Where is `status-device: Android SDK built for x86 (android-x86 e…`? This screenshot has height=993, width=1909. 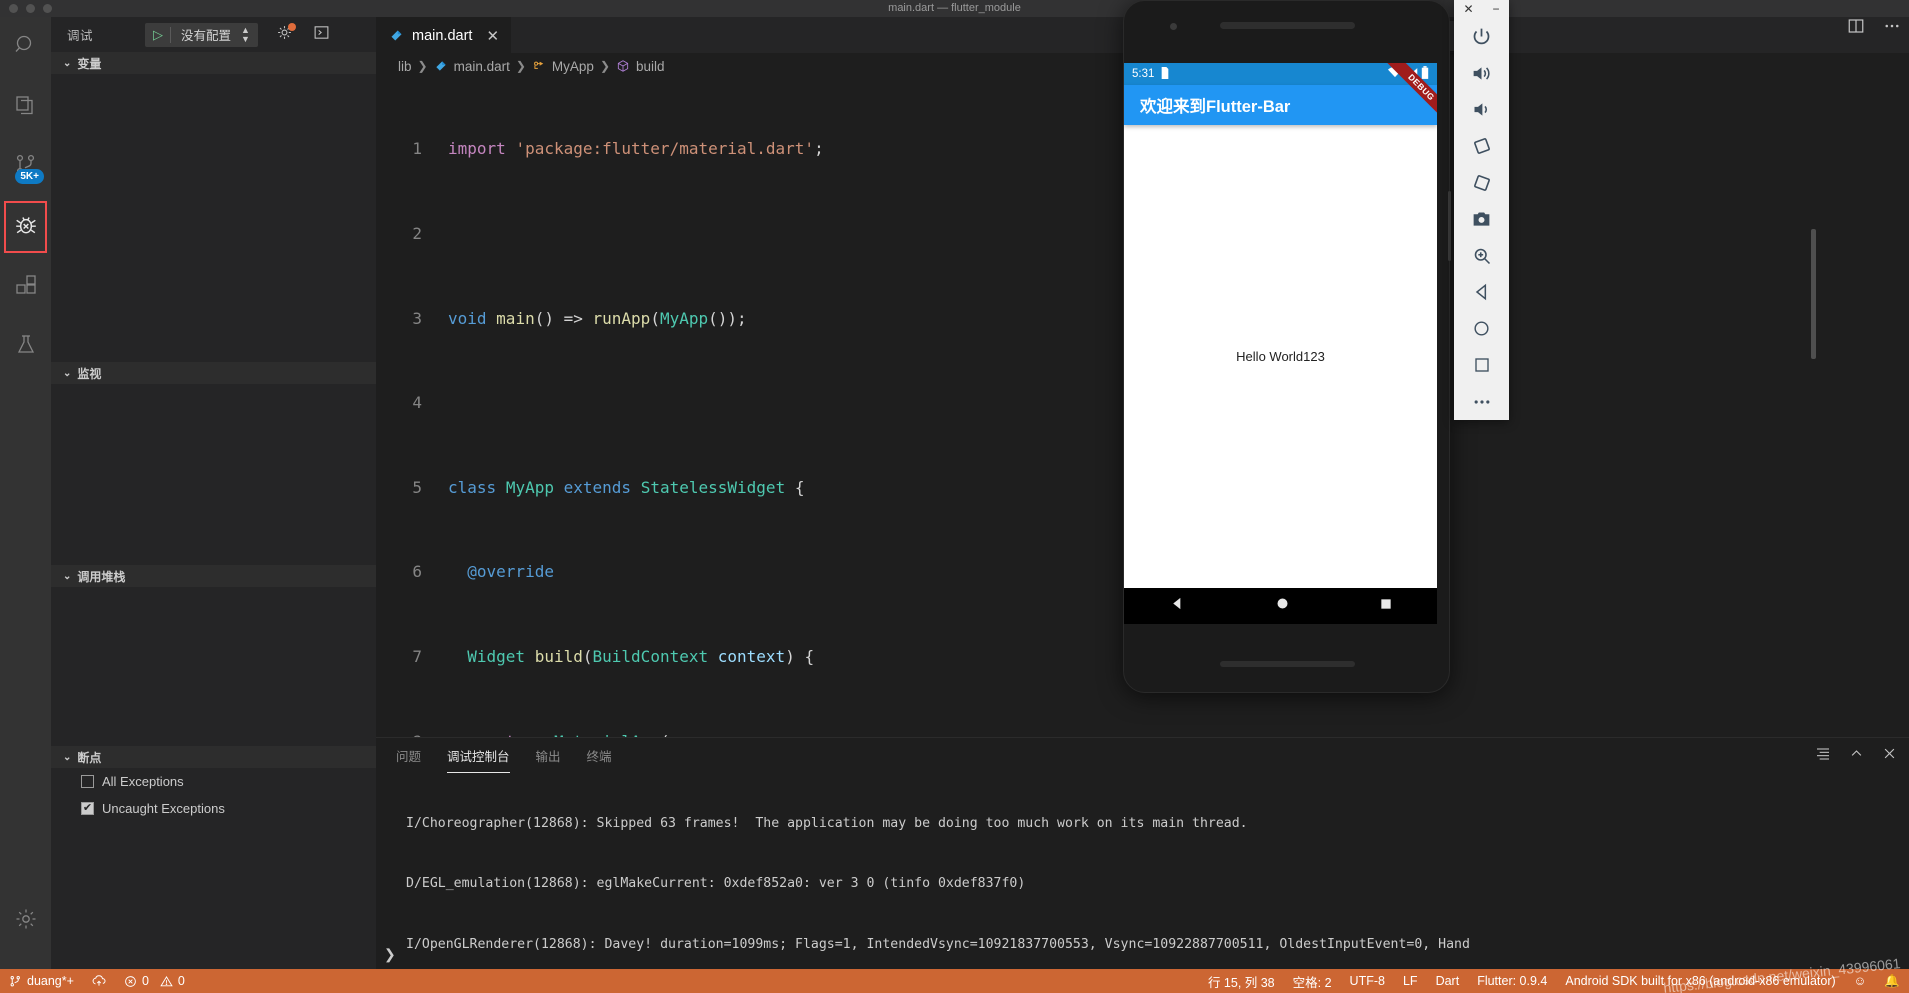 status-device: Android SDK built for x86 (android-x86 e… is located at coordinates (1700, 981).